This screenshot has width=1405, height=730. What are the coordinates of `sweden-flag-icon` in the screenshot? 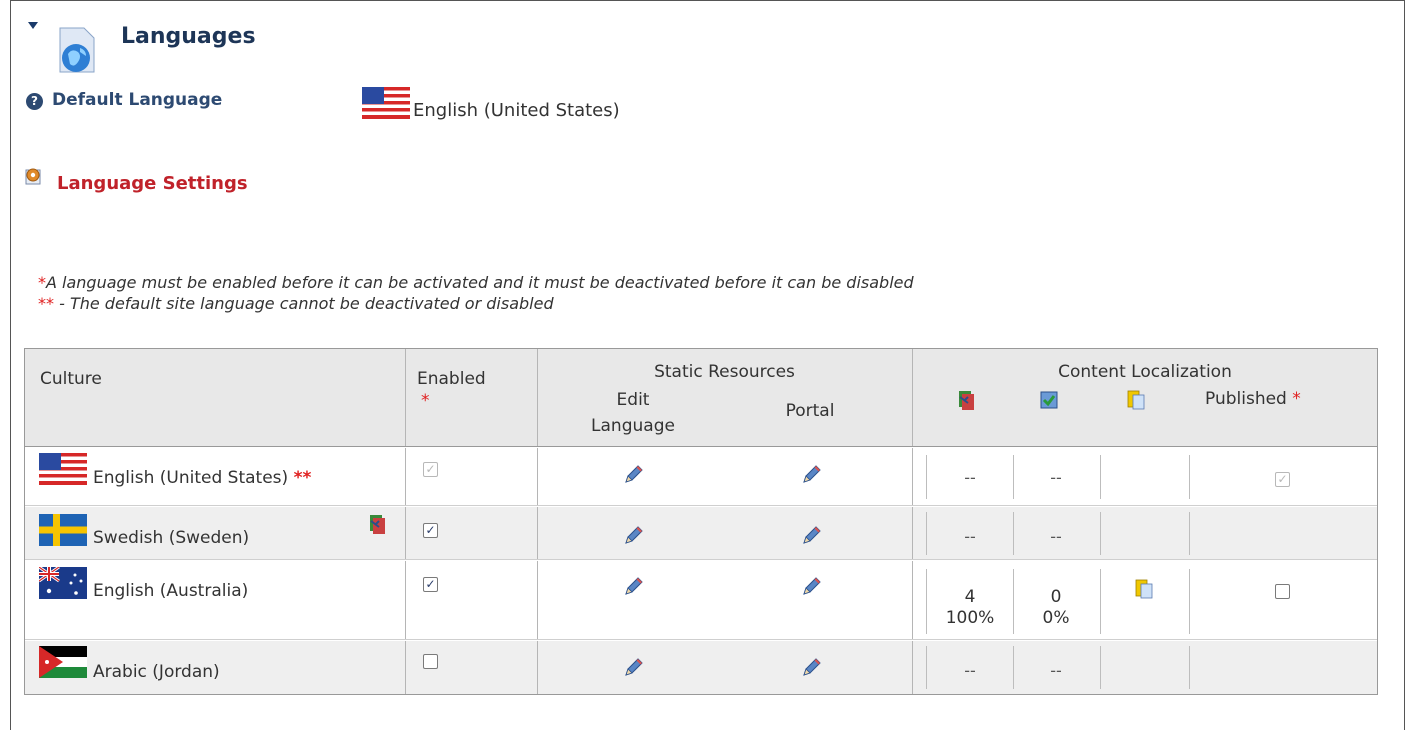 It's located at (63, 530).